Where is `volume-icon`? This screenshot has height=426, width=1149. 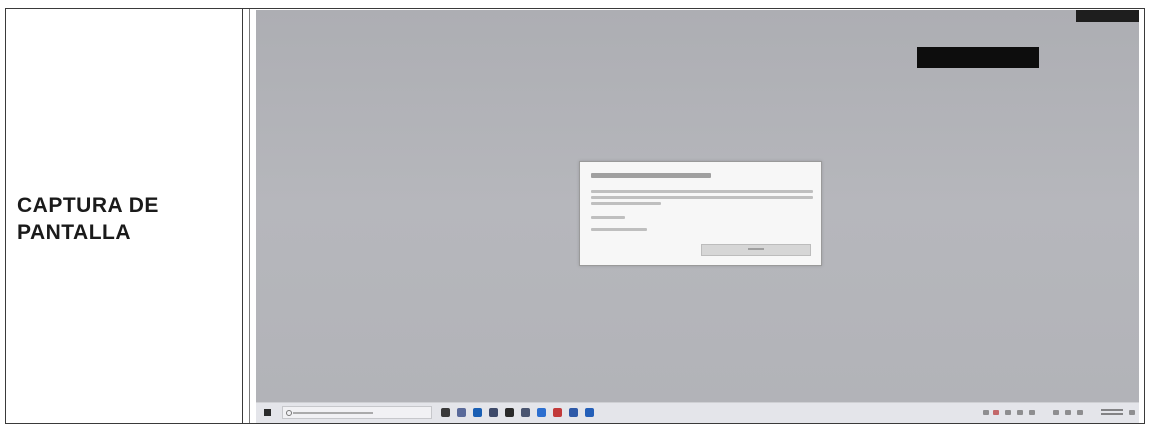 volume-icon is located at coordinates (1068, 412).